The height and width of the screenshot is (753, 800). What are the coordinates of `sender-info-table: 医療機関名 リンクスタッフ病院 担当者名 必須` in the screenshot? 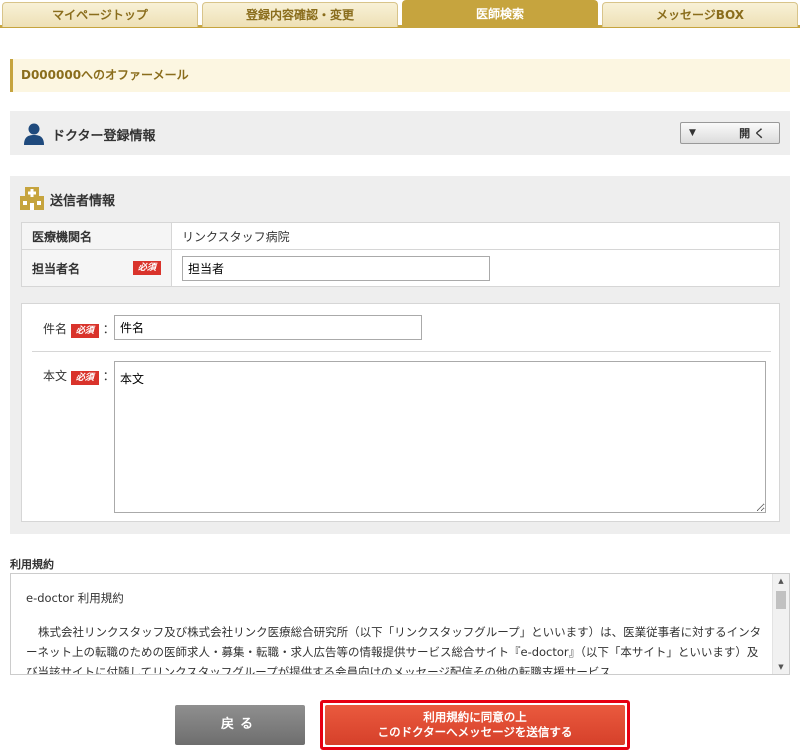 It's located at (400, 254).